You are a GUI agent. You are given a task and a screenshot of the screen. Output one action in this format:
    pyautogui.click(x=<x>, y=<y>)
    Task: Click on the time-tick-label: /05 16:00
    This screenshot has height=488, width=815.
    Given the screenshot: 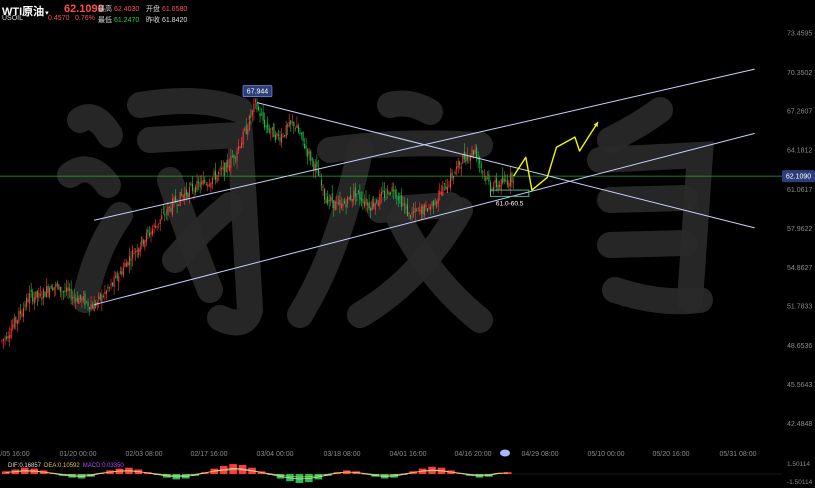 What is the action you would take?
    pyautogui.click(x=14, y=454)
    